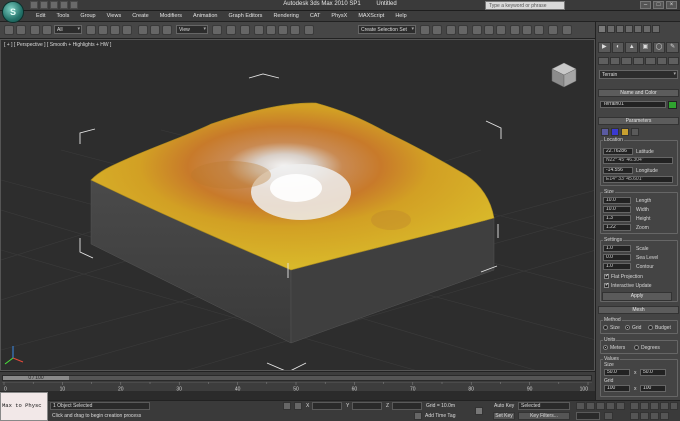  What do you see at coordinates (629, 29) in the screenshot?
I see `create-cylinder-icon` at bounding box center [629, 29].